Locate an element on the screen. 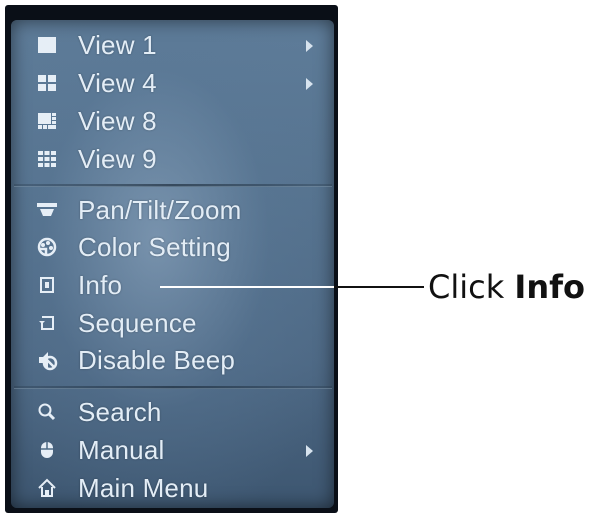 Image resolution: width=602 pixels, height=518 pixels. speaker-mute-icon is located at coordinates (47, 360).